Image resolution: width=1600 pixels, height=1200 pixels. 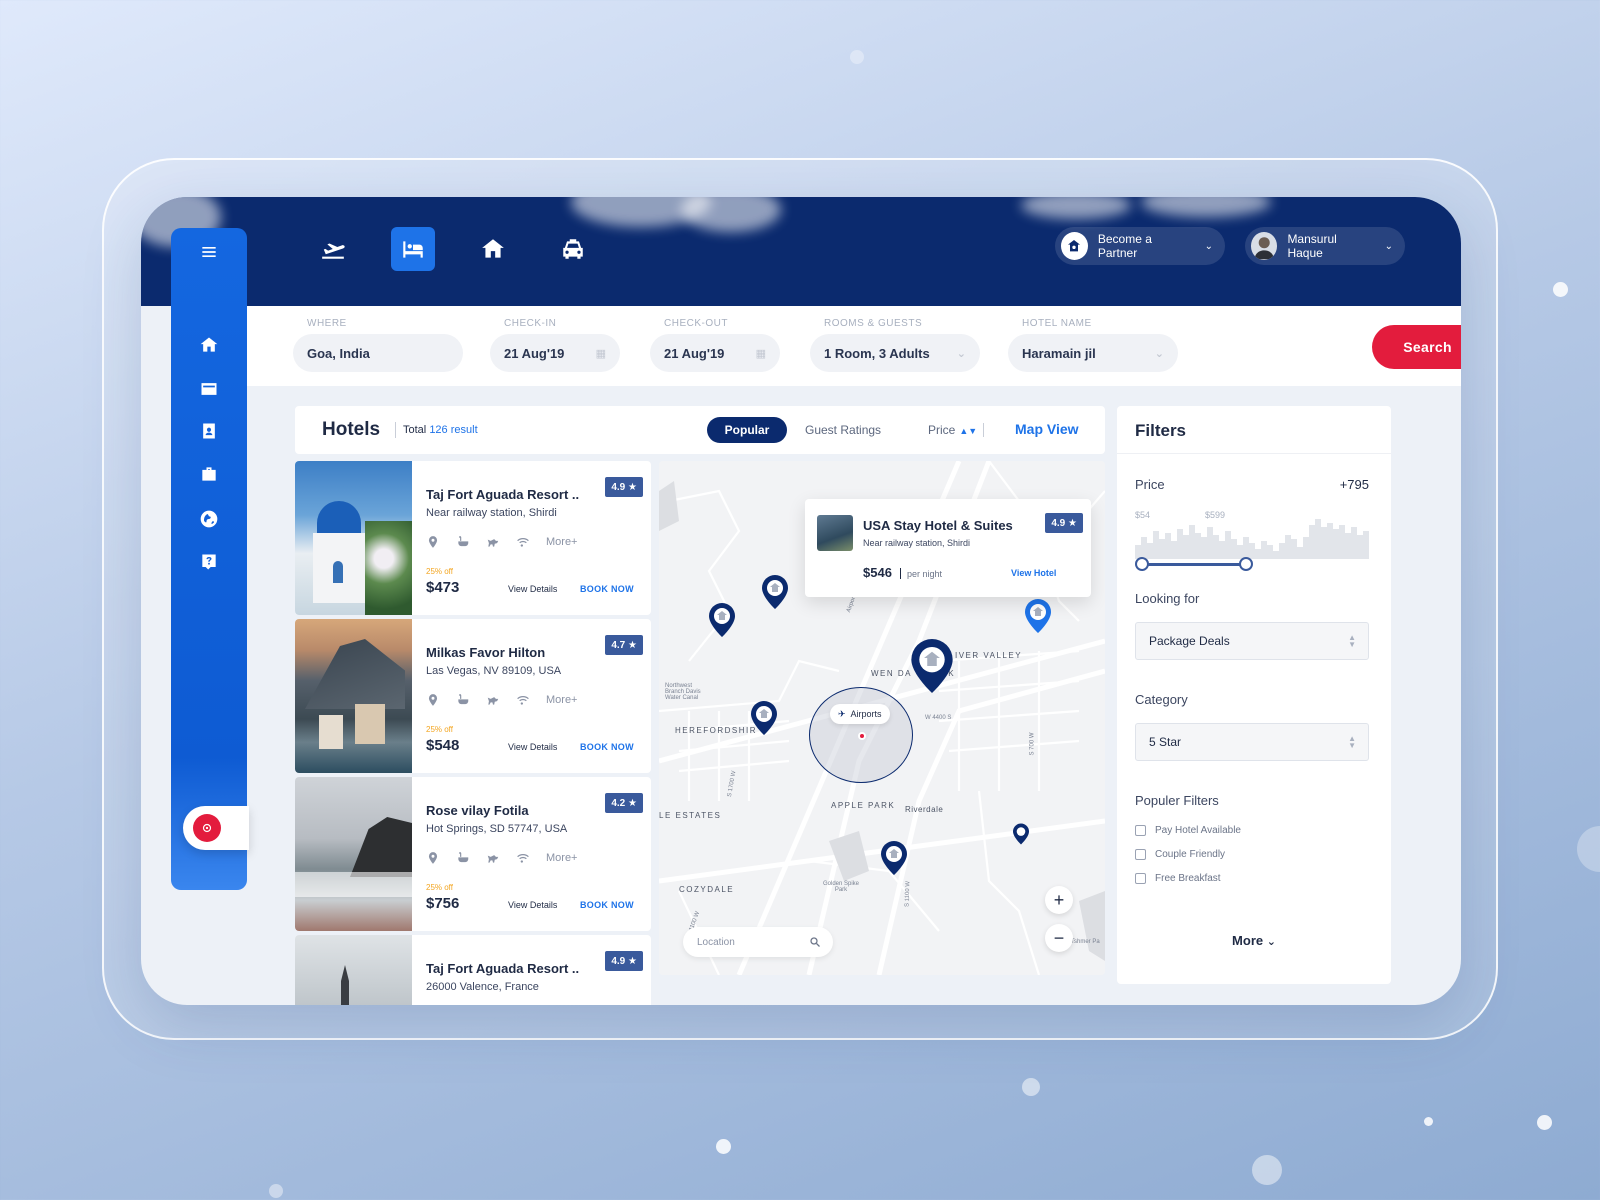 I want to click on price-max-handle, so click(x=1246, y=564).